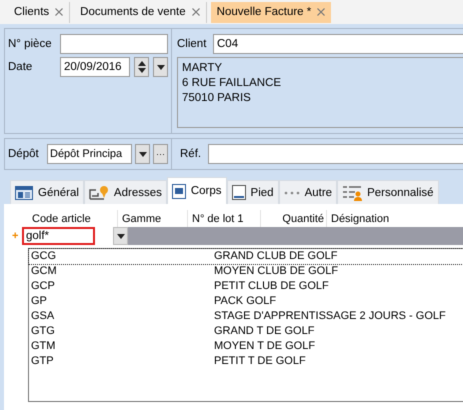  What do you see at coordinates (246, 286) in the screenshot?
I see `suggestion-item: GCP PETIT CLUB DE GOLF` at bounding box center [246, 286].